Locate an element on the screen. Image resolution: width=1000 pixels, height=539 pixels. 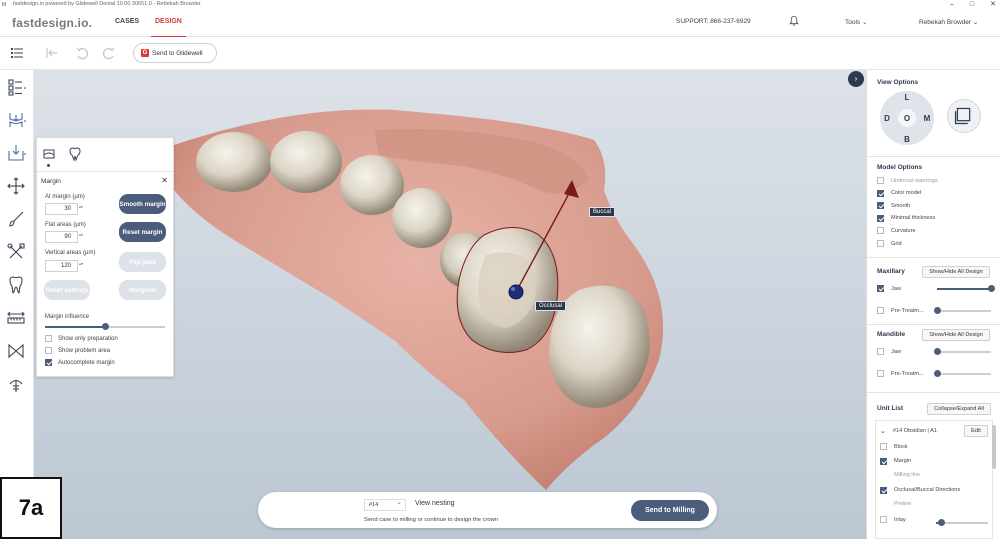
model-option-checkbox: Minimal thickness is located at coordinates (906, 218).